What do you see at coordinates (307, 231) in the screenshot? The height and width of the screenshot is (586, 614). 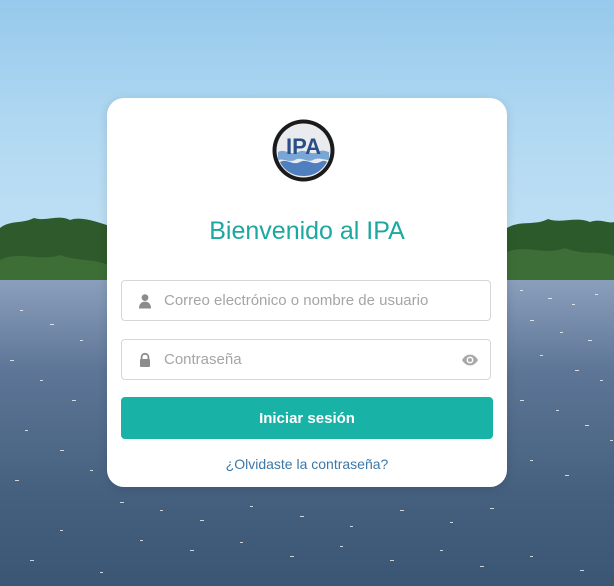 I see `page-title: Bienvenido al IPA` at bounding box center [307, 231].